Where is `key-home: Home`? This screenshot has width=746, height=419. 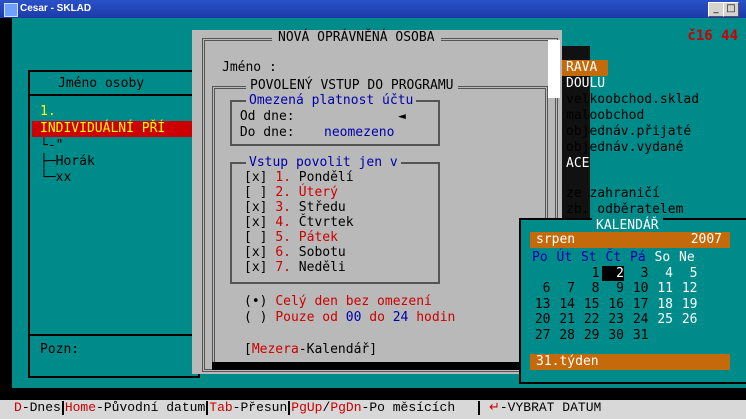
key-home: Home is located at coordinates (80, 407).